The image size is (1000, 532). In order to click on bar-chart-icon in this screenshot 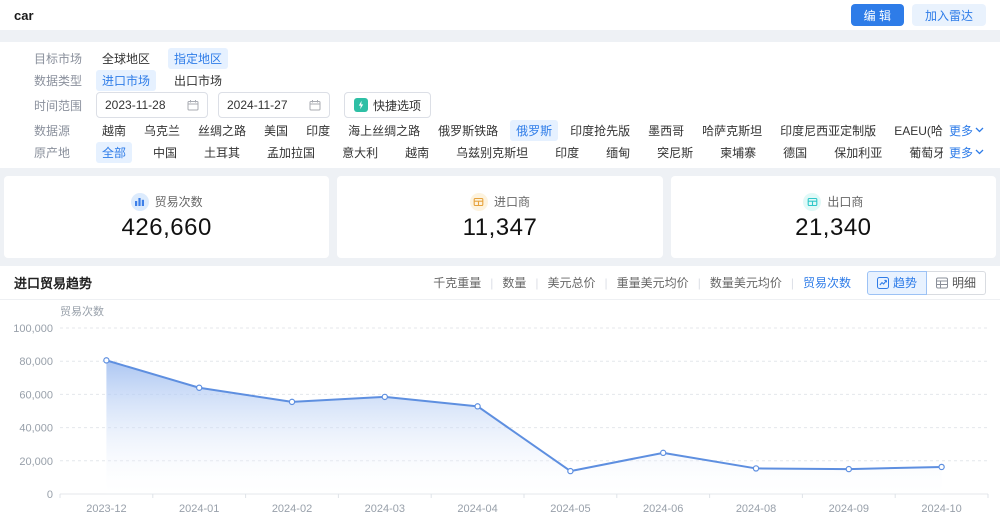, I will do `click(139, 201)`.